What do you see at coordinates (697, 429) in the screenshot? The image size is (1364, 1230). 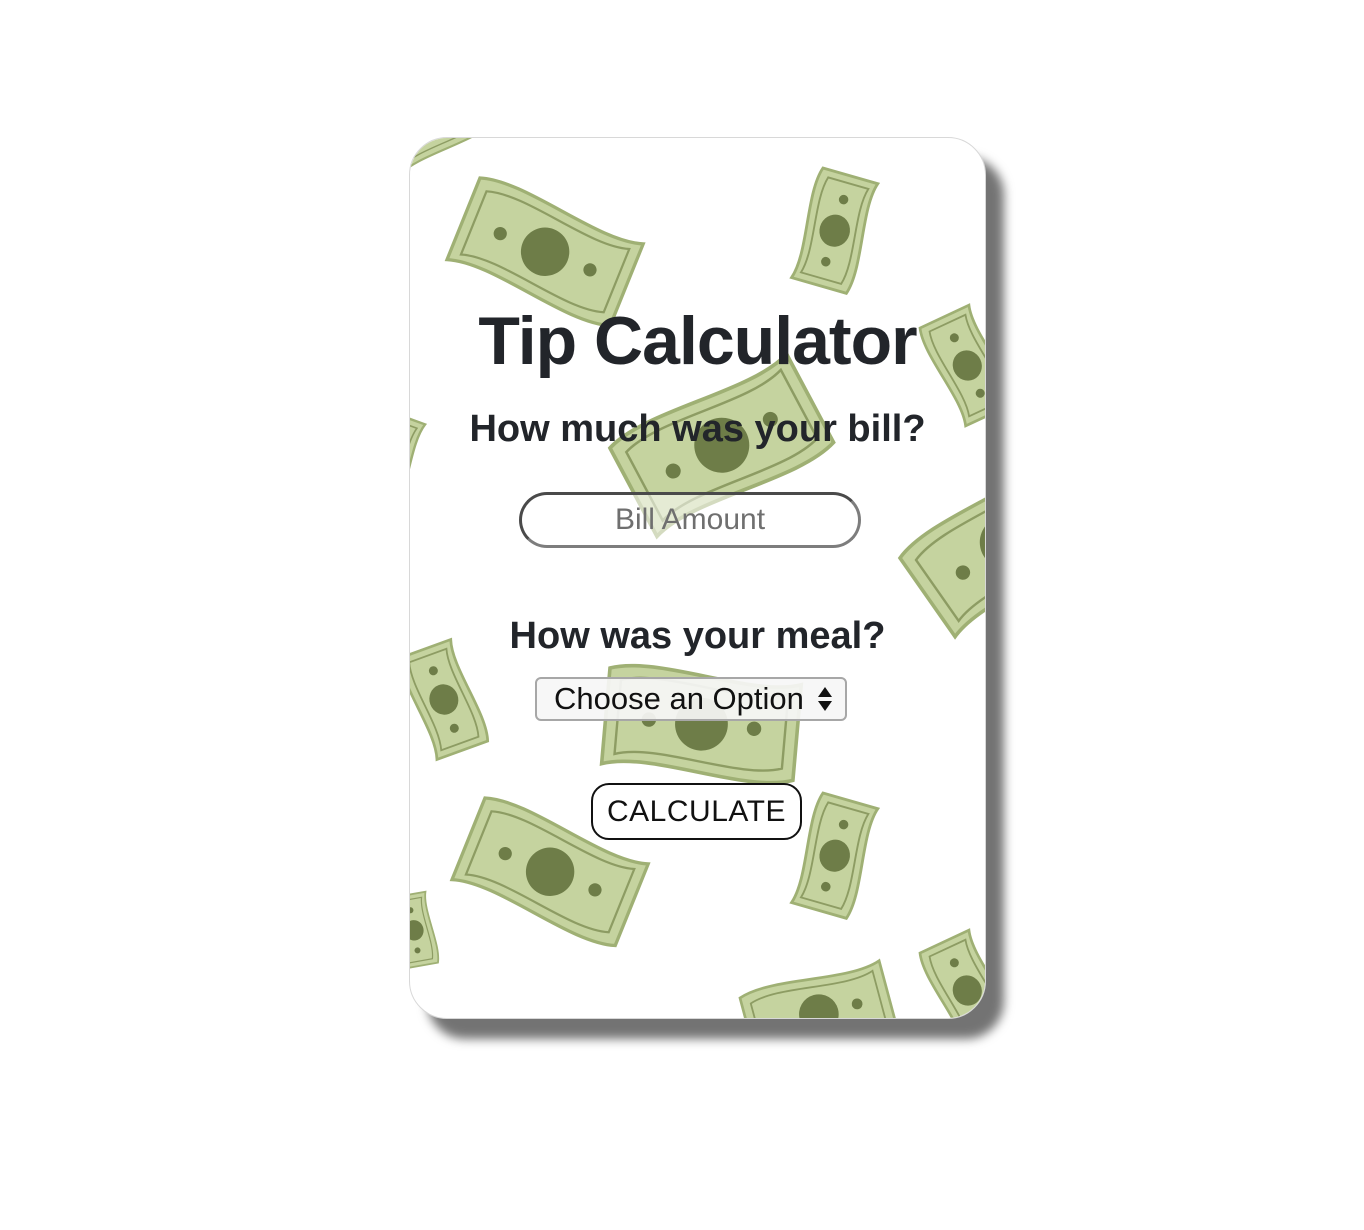 I see `bill-question-label: How much was your bill?` at bounding box center [697, 429].